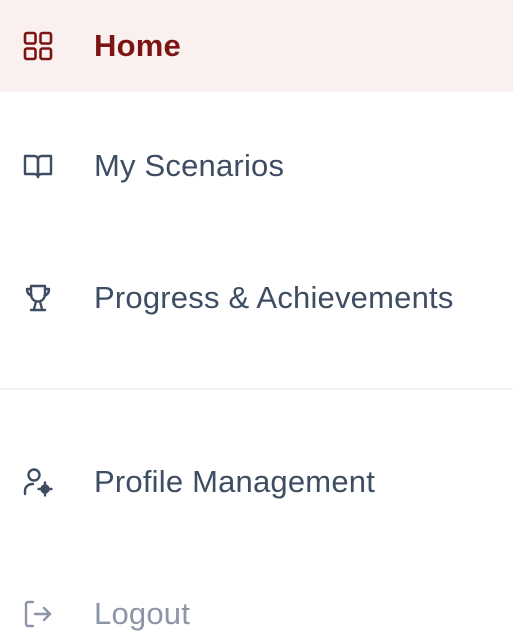  What do you see at coordinates (235, 481) in the screenshot?
I see `sidebar-item-label: Profile Management` at bounding box center [235, 481].